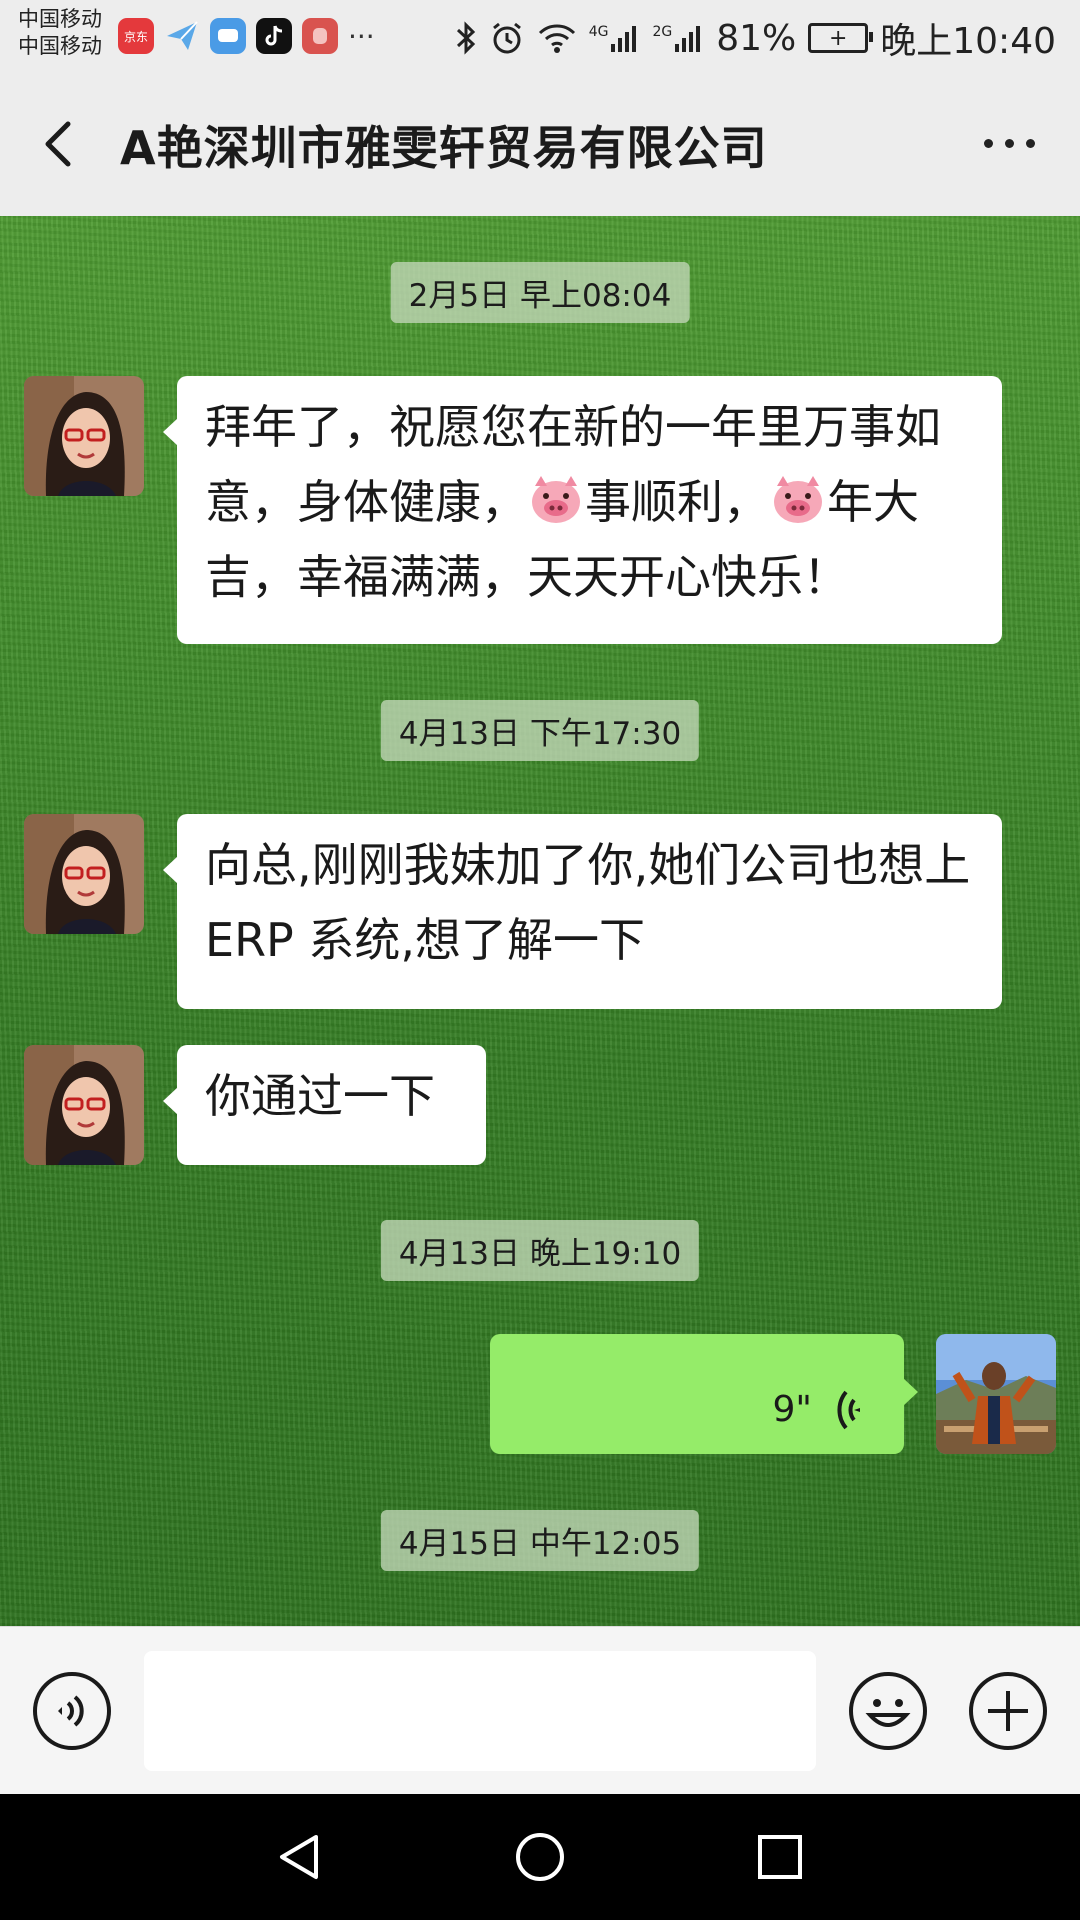 The height and width of the screenshot is (1920, 1080). Describe the element at coordinates (662, 32) in the screenshot. I see `net-2g-label: 2G` at that location.